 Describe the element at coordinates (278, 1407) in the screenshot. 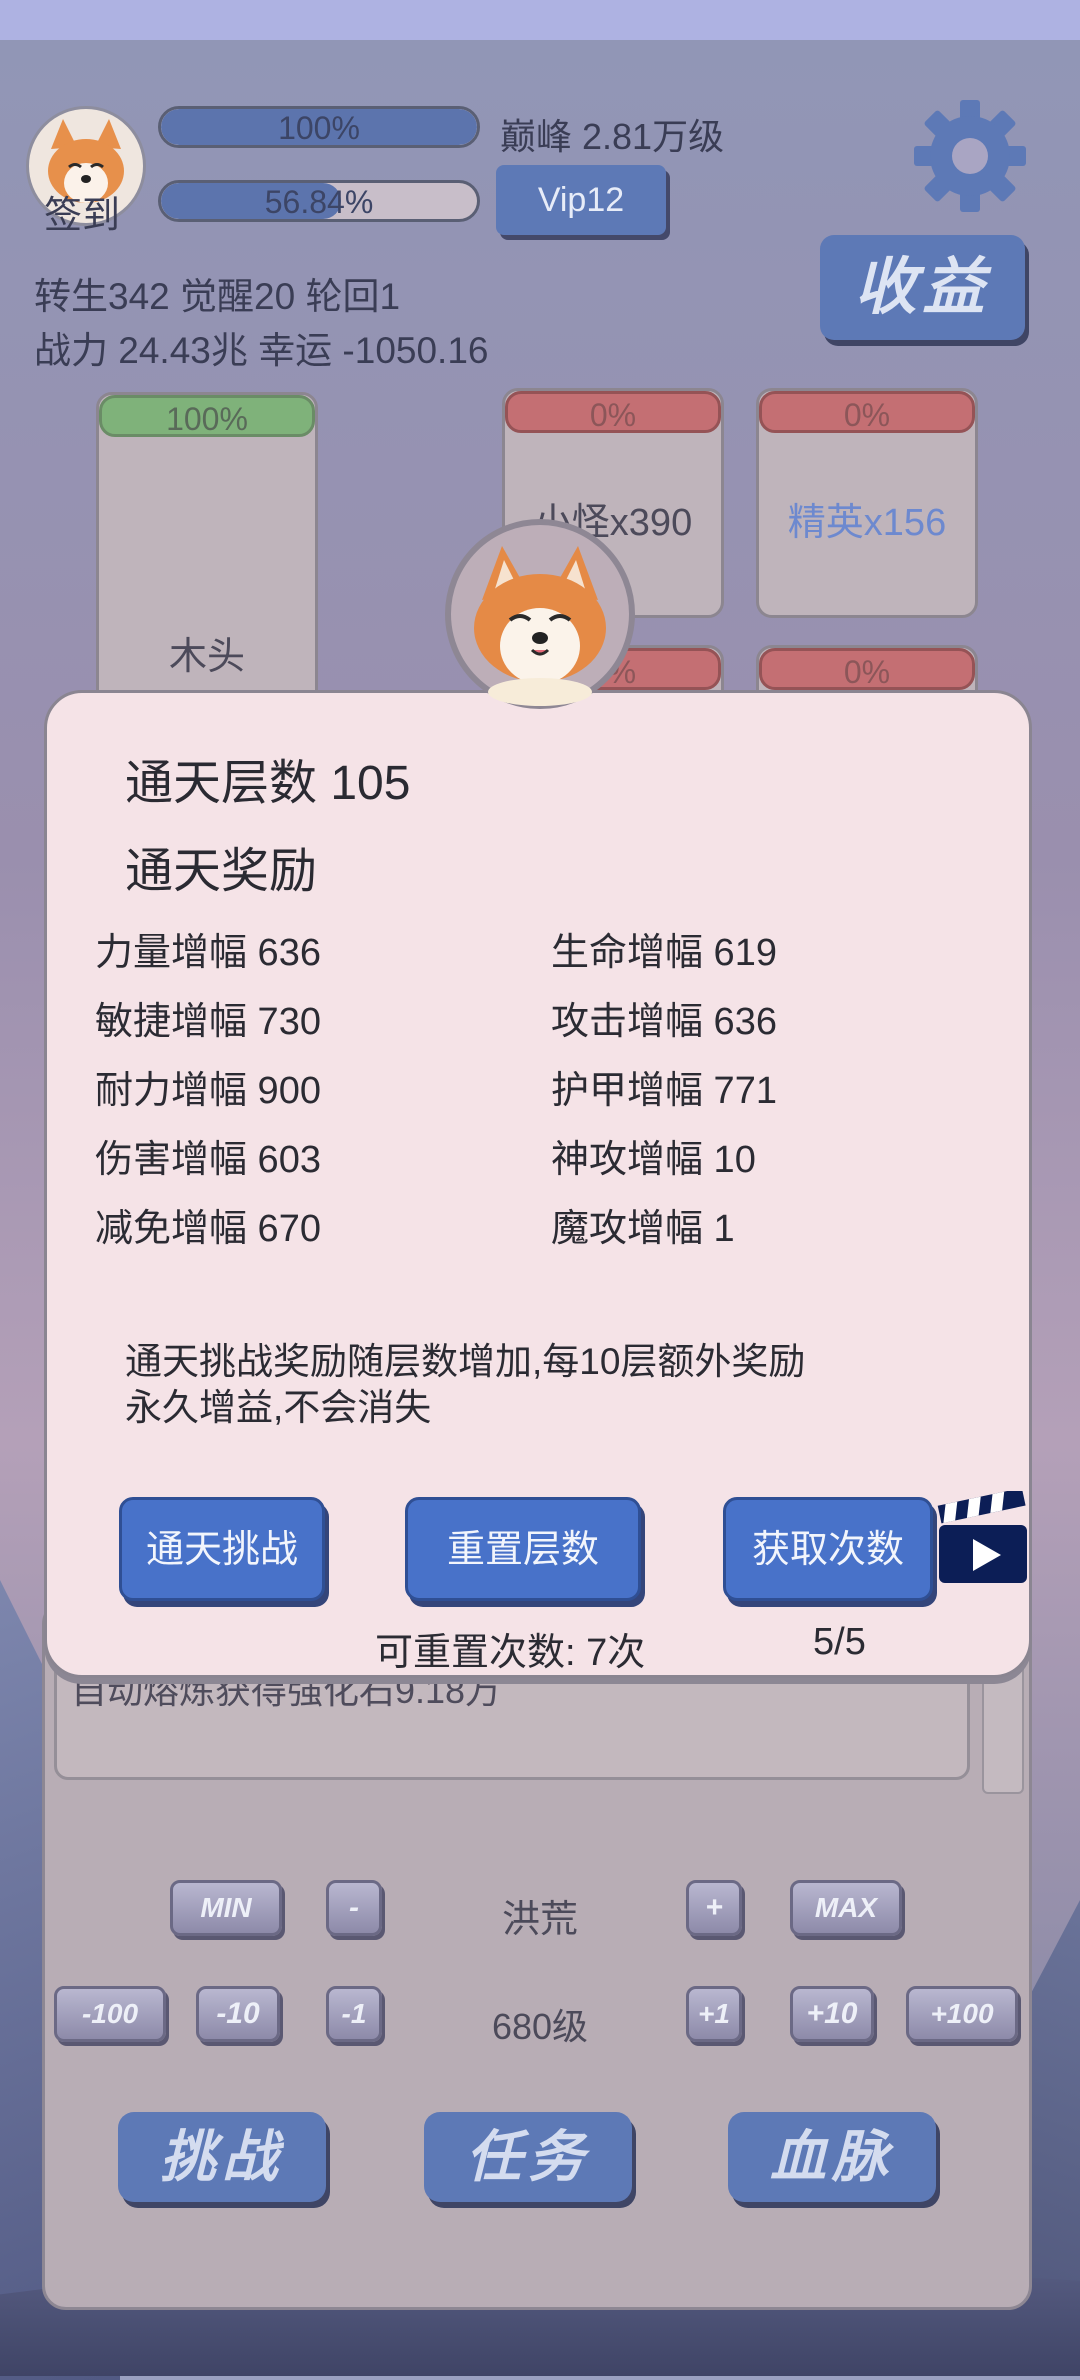

I see `description-line-2: 永久增益,不会消失` at that location.